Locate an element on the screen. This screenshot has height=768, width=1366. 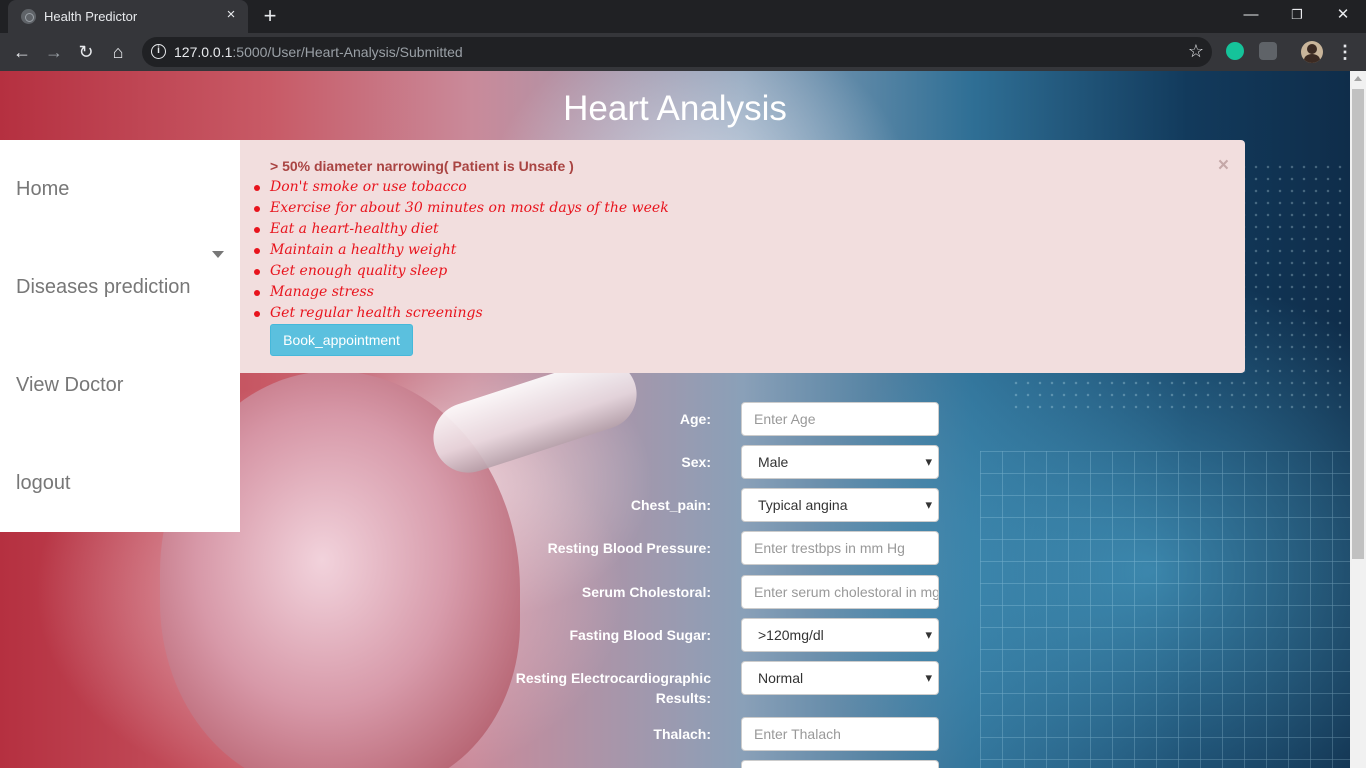
browser-menu-icon: ⋮ is located at coordinates (1345, 52).